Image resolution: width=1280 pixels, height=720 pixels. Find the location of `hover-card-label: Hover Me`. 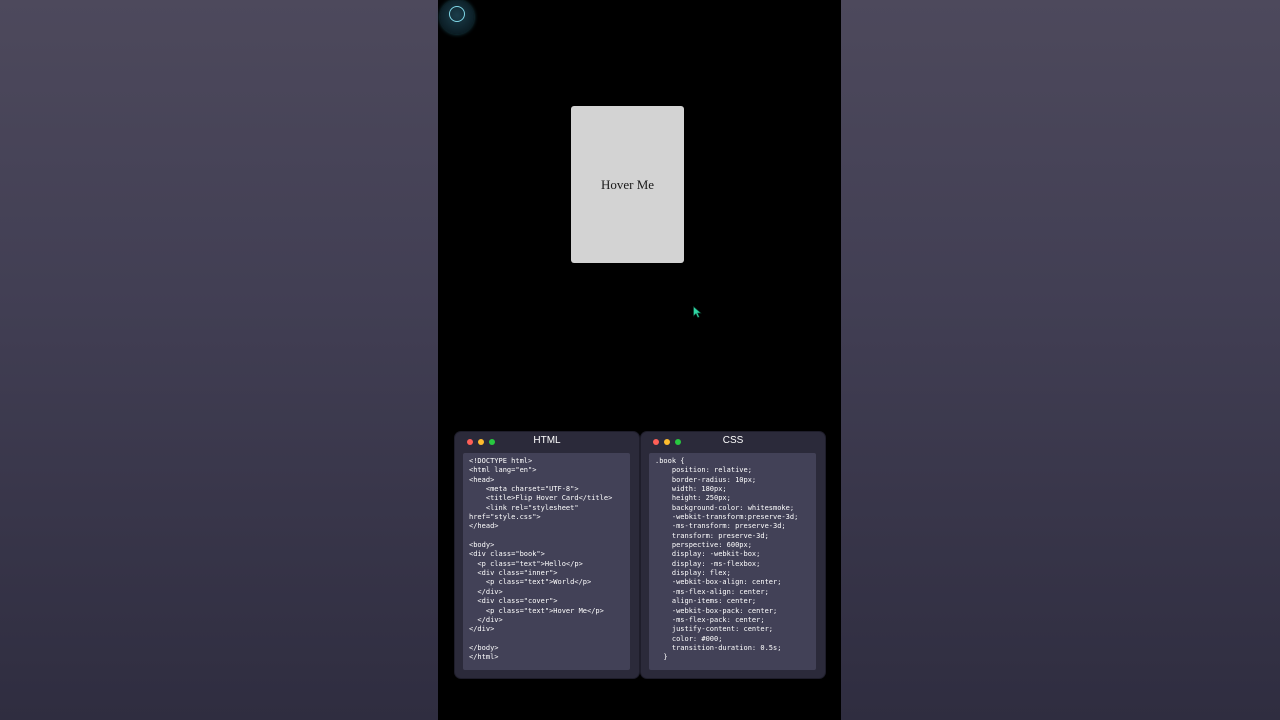

hover-card-label: Hover Me is located at coordinates (627, 184).